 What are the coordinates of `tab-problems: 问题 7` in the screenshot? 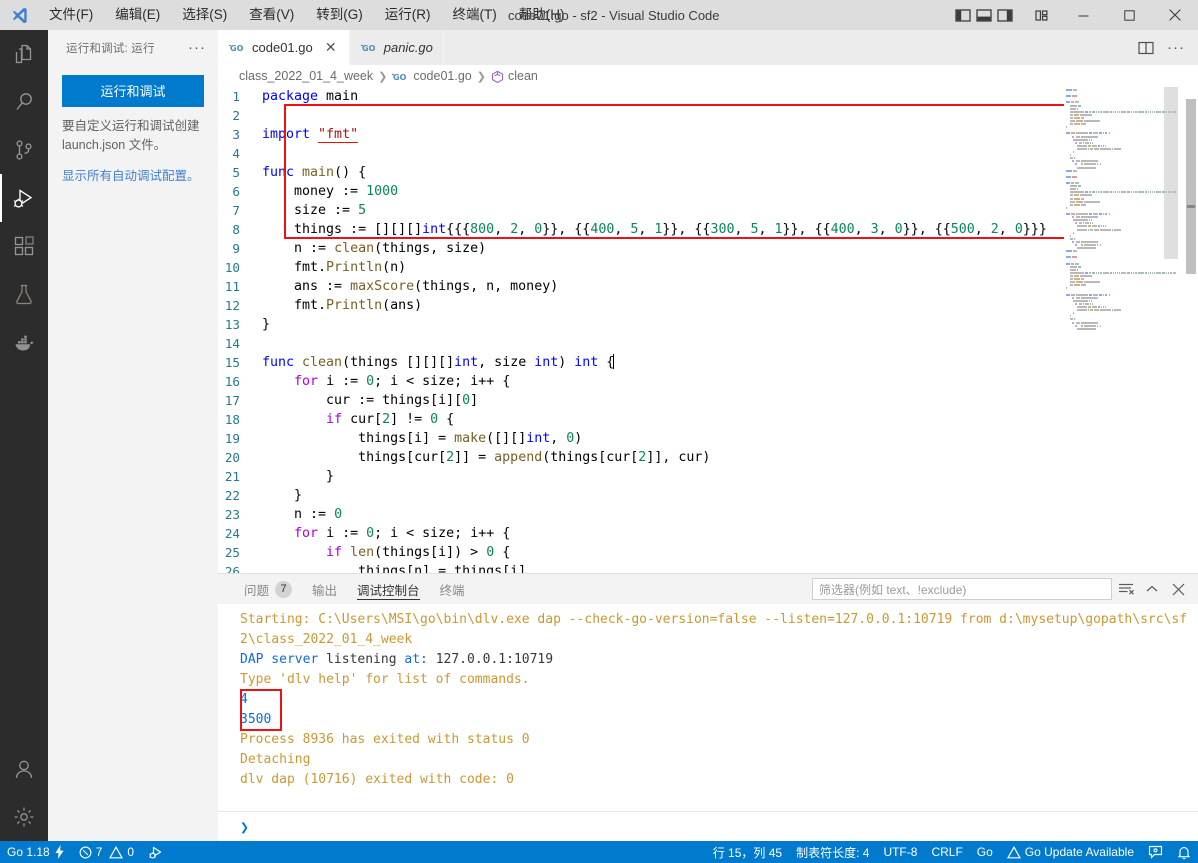 It's located at (268, 589).